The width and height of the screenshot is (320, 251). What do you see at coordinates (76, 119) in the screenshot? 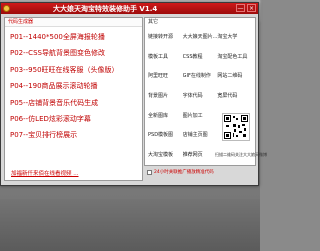
I see `code-item-p06: P06--仿LED炫彩滚动字幕` at bounding box center [76, 119].